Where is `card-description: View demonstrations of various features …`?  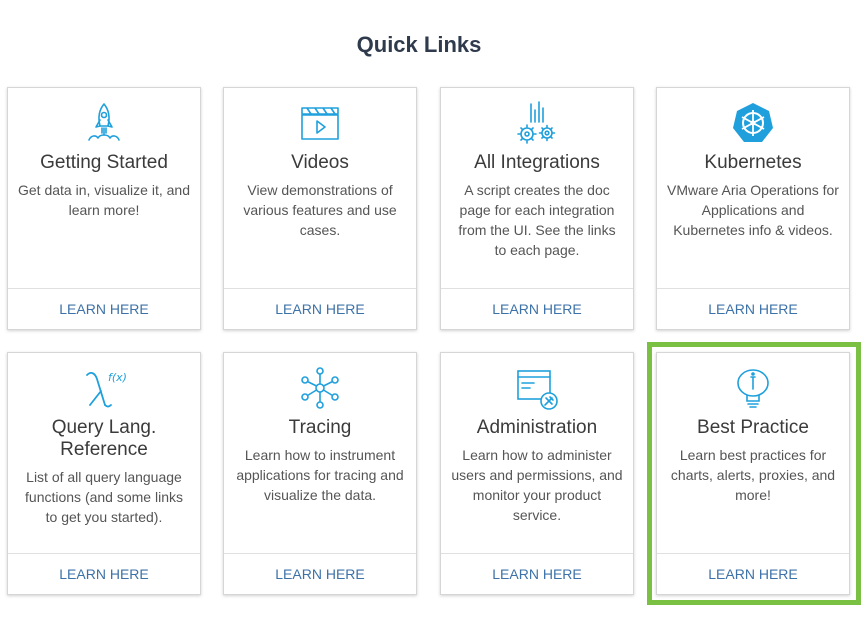
card-description: View demonstrations of various features … is located at coordinates (320, 210).